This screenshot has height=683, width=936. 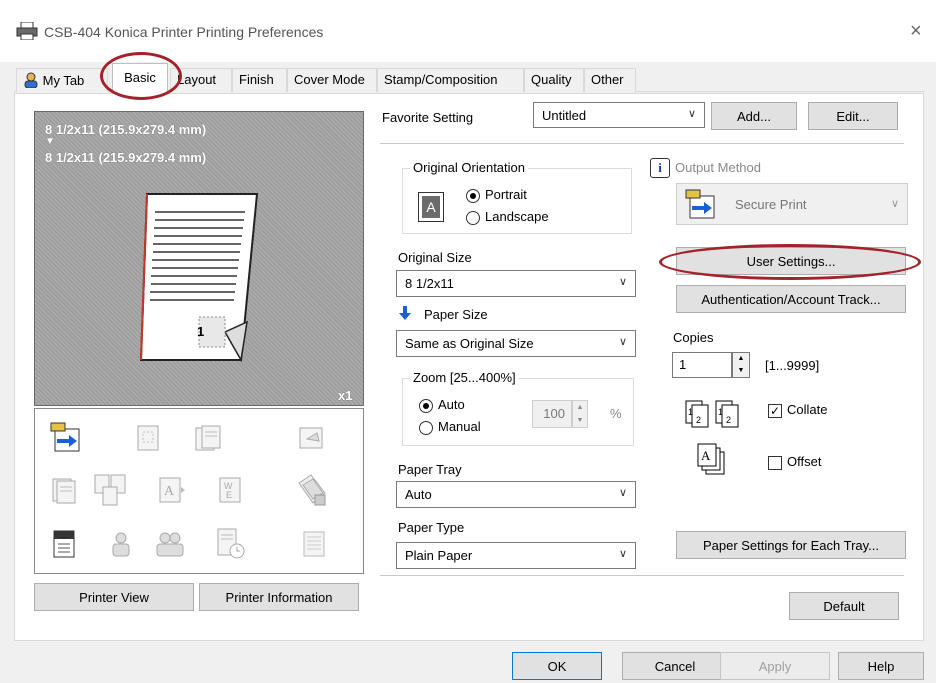 I want to click on offset-checkbox, so click(x=775, y=463).